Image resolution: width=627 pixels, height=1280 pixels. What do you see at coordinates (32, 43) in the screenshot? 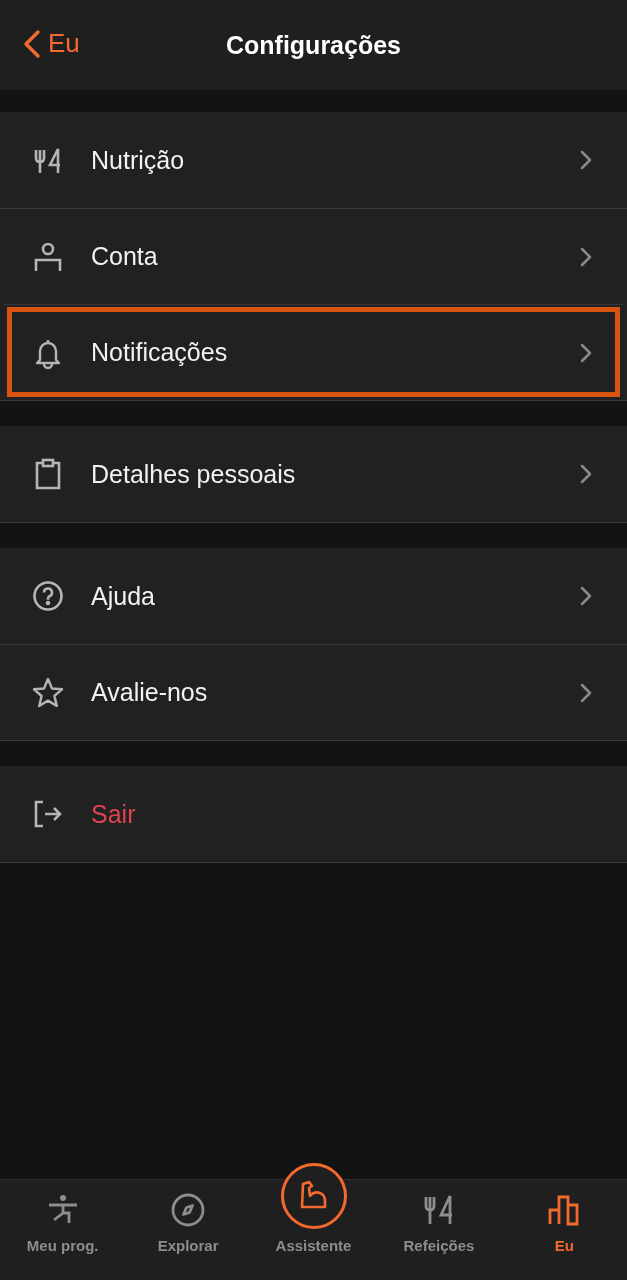
I see `chevron-left-icon` at bounding box center [32, 43].